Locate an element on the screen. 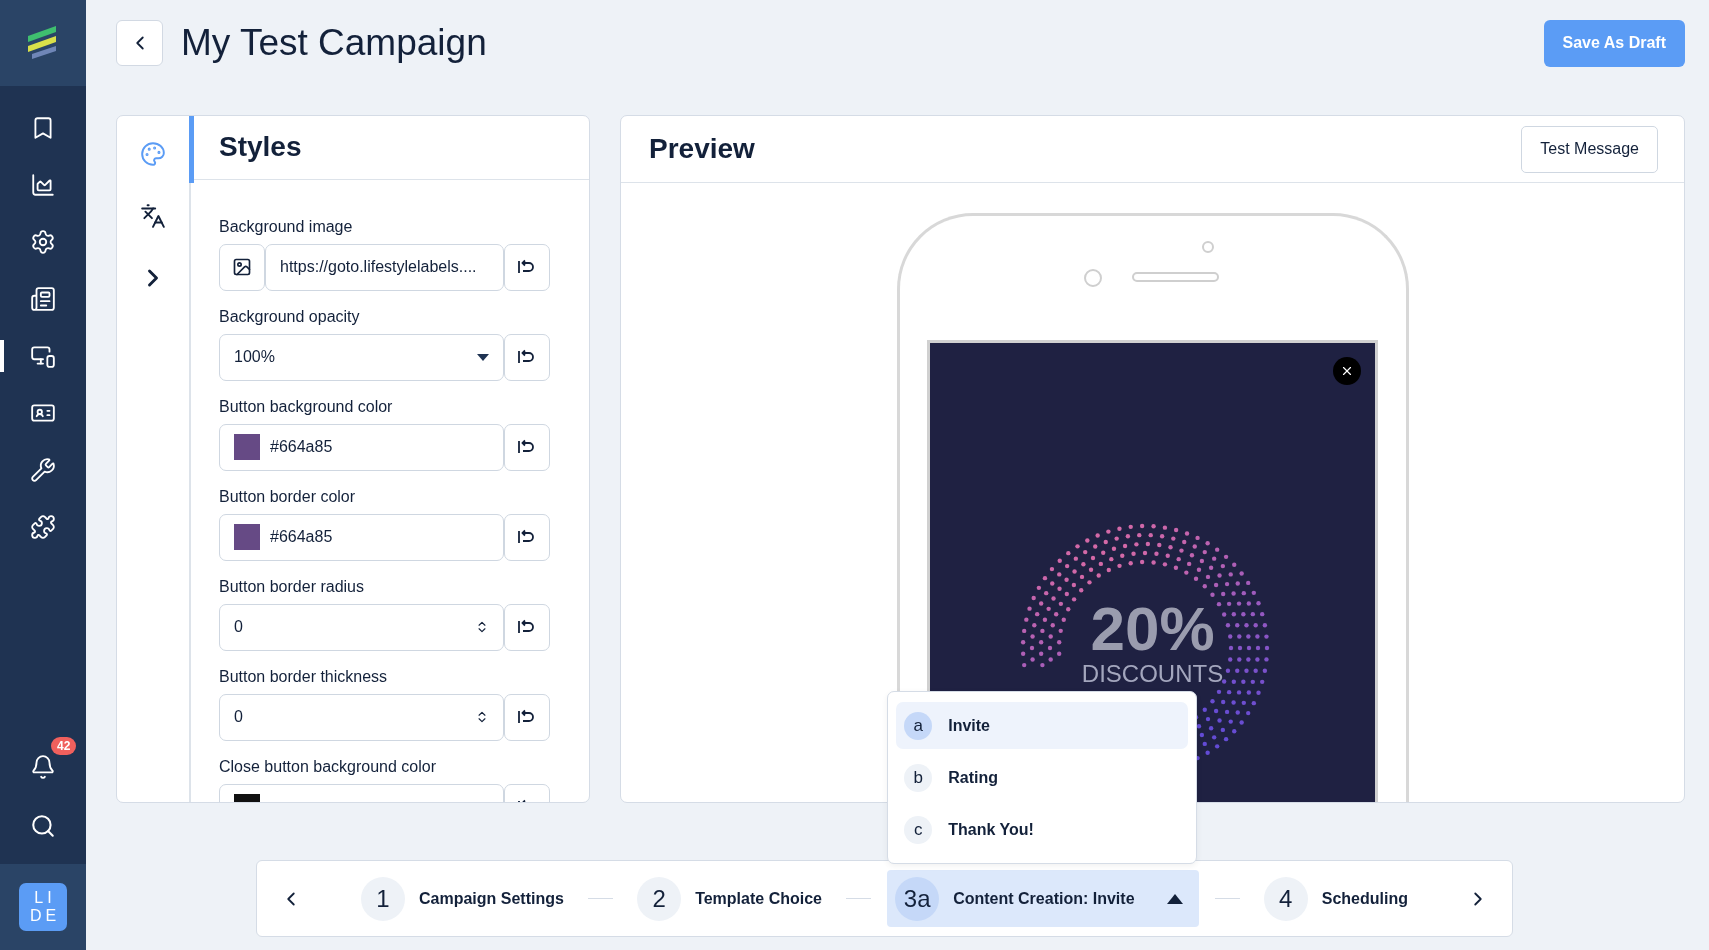 Image resolution: width=1709 pixels, height=950 pixels. substep-item: b Rating is located at coordinates (1042, 777).